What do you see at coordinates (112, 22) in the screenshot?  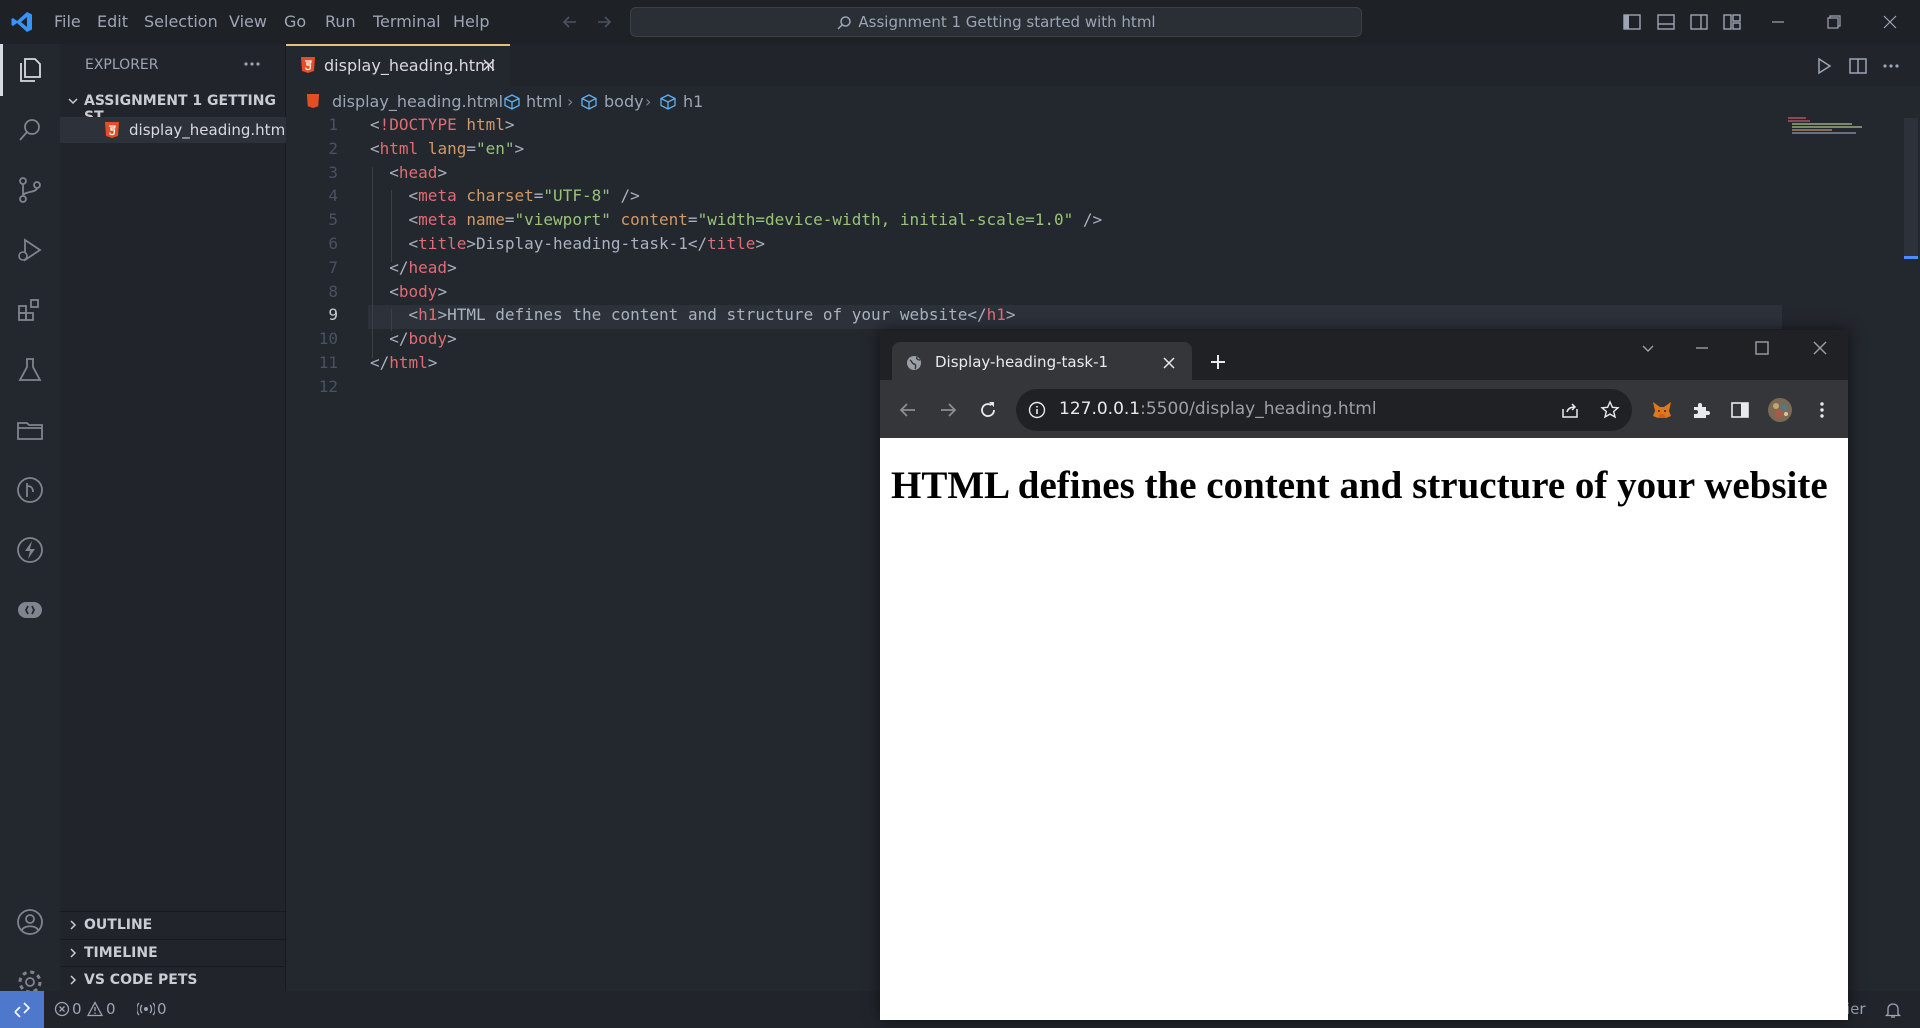 I see `menu-edit: Edit` at bounding box center [112, 22].